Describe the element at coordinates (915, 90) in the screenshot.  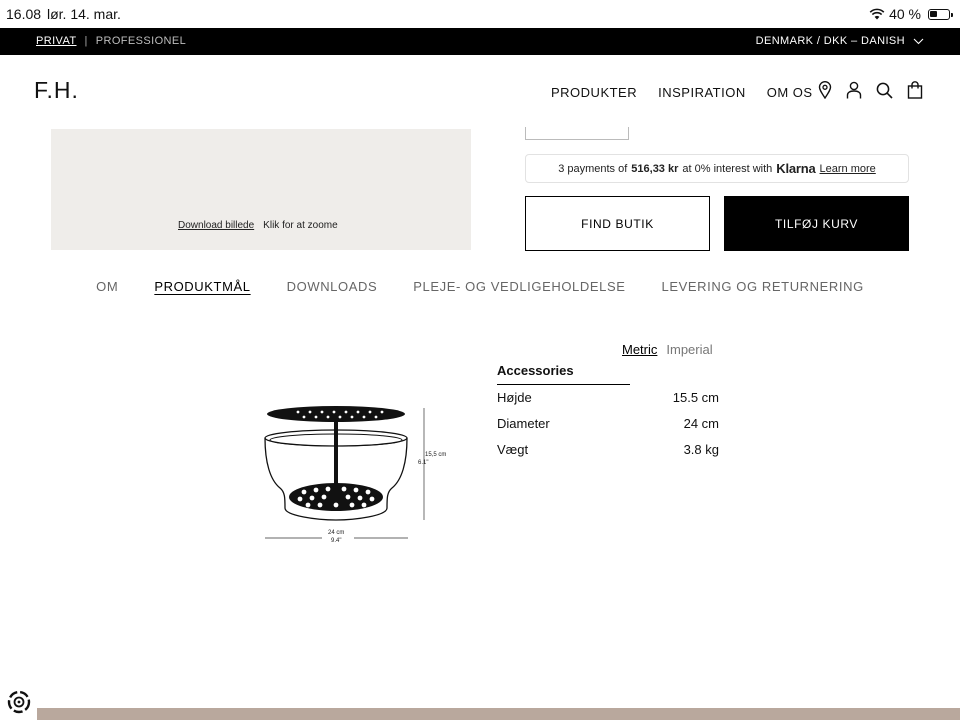
I see `shopping-bag-icon` at that location.